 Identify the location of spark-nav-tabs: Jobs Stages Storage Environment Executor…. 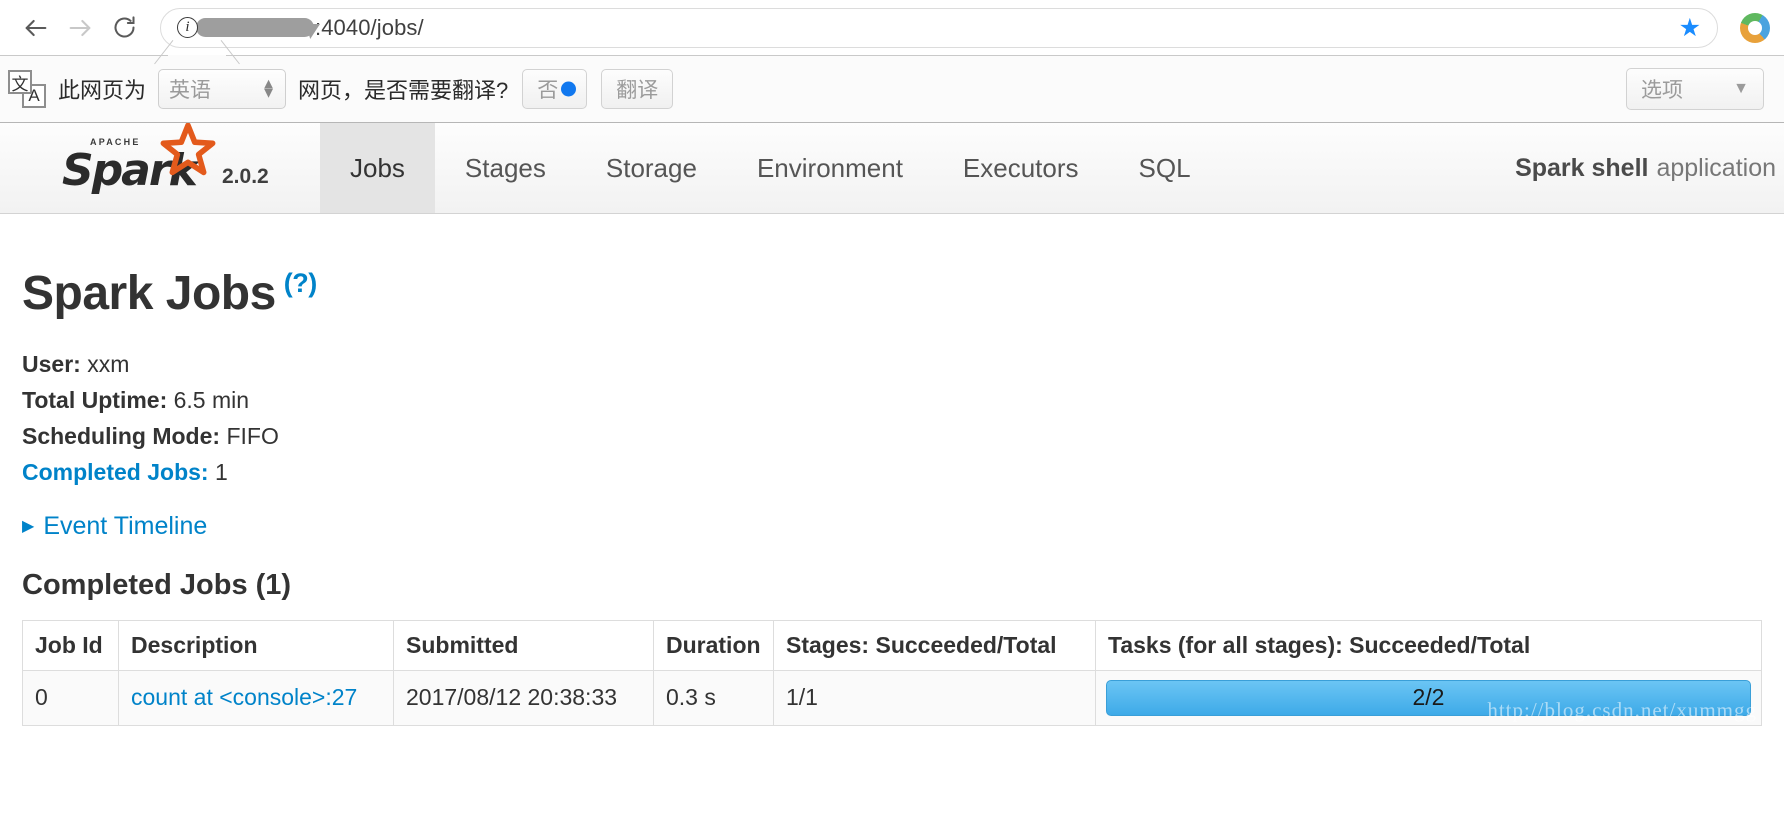
(770, 168).